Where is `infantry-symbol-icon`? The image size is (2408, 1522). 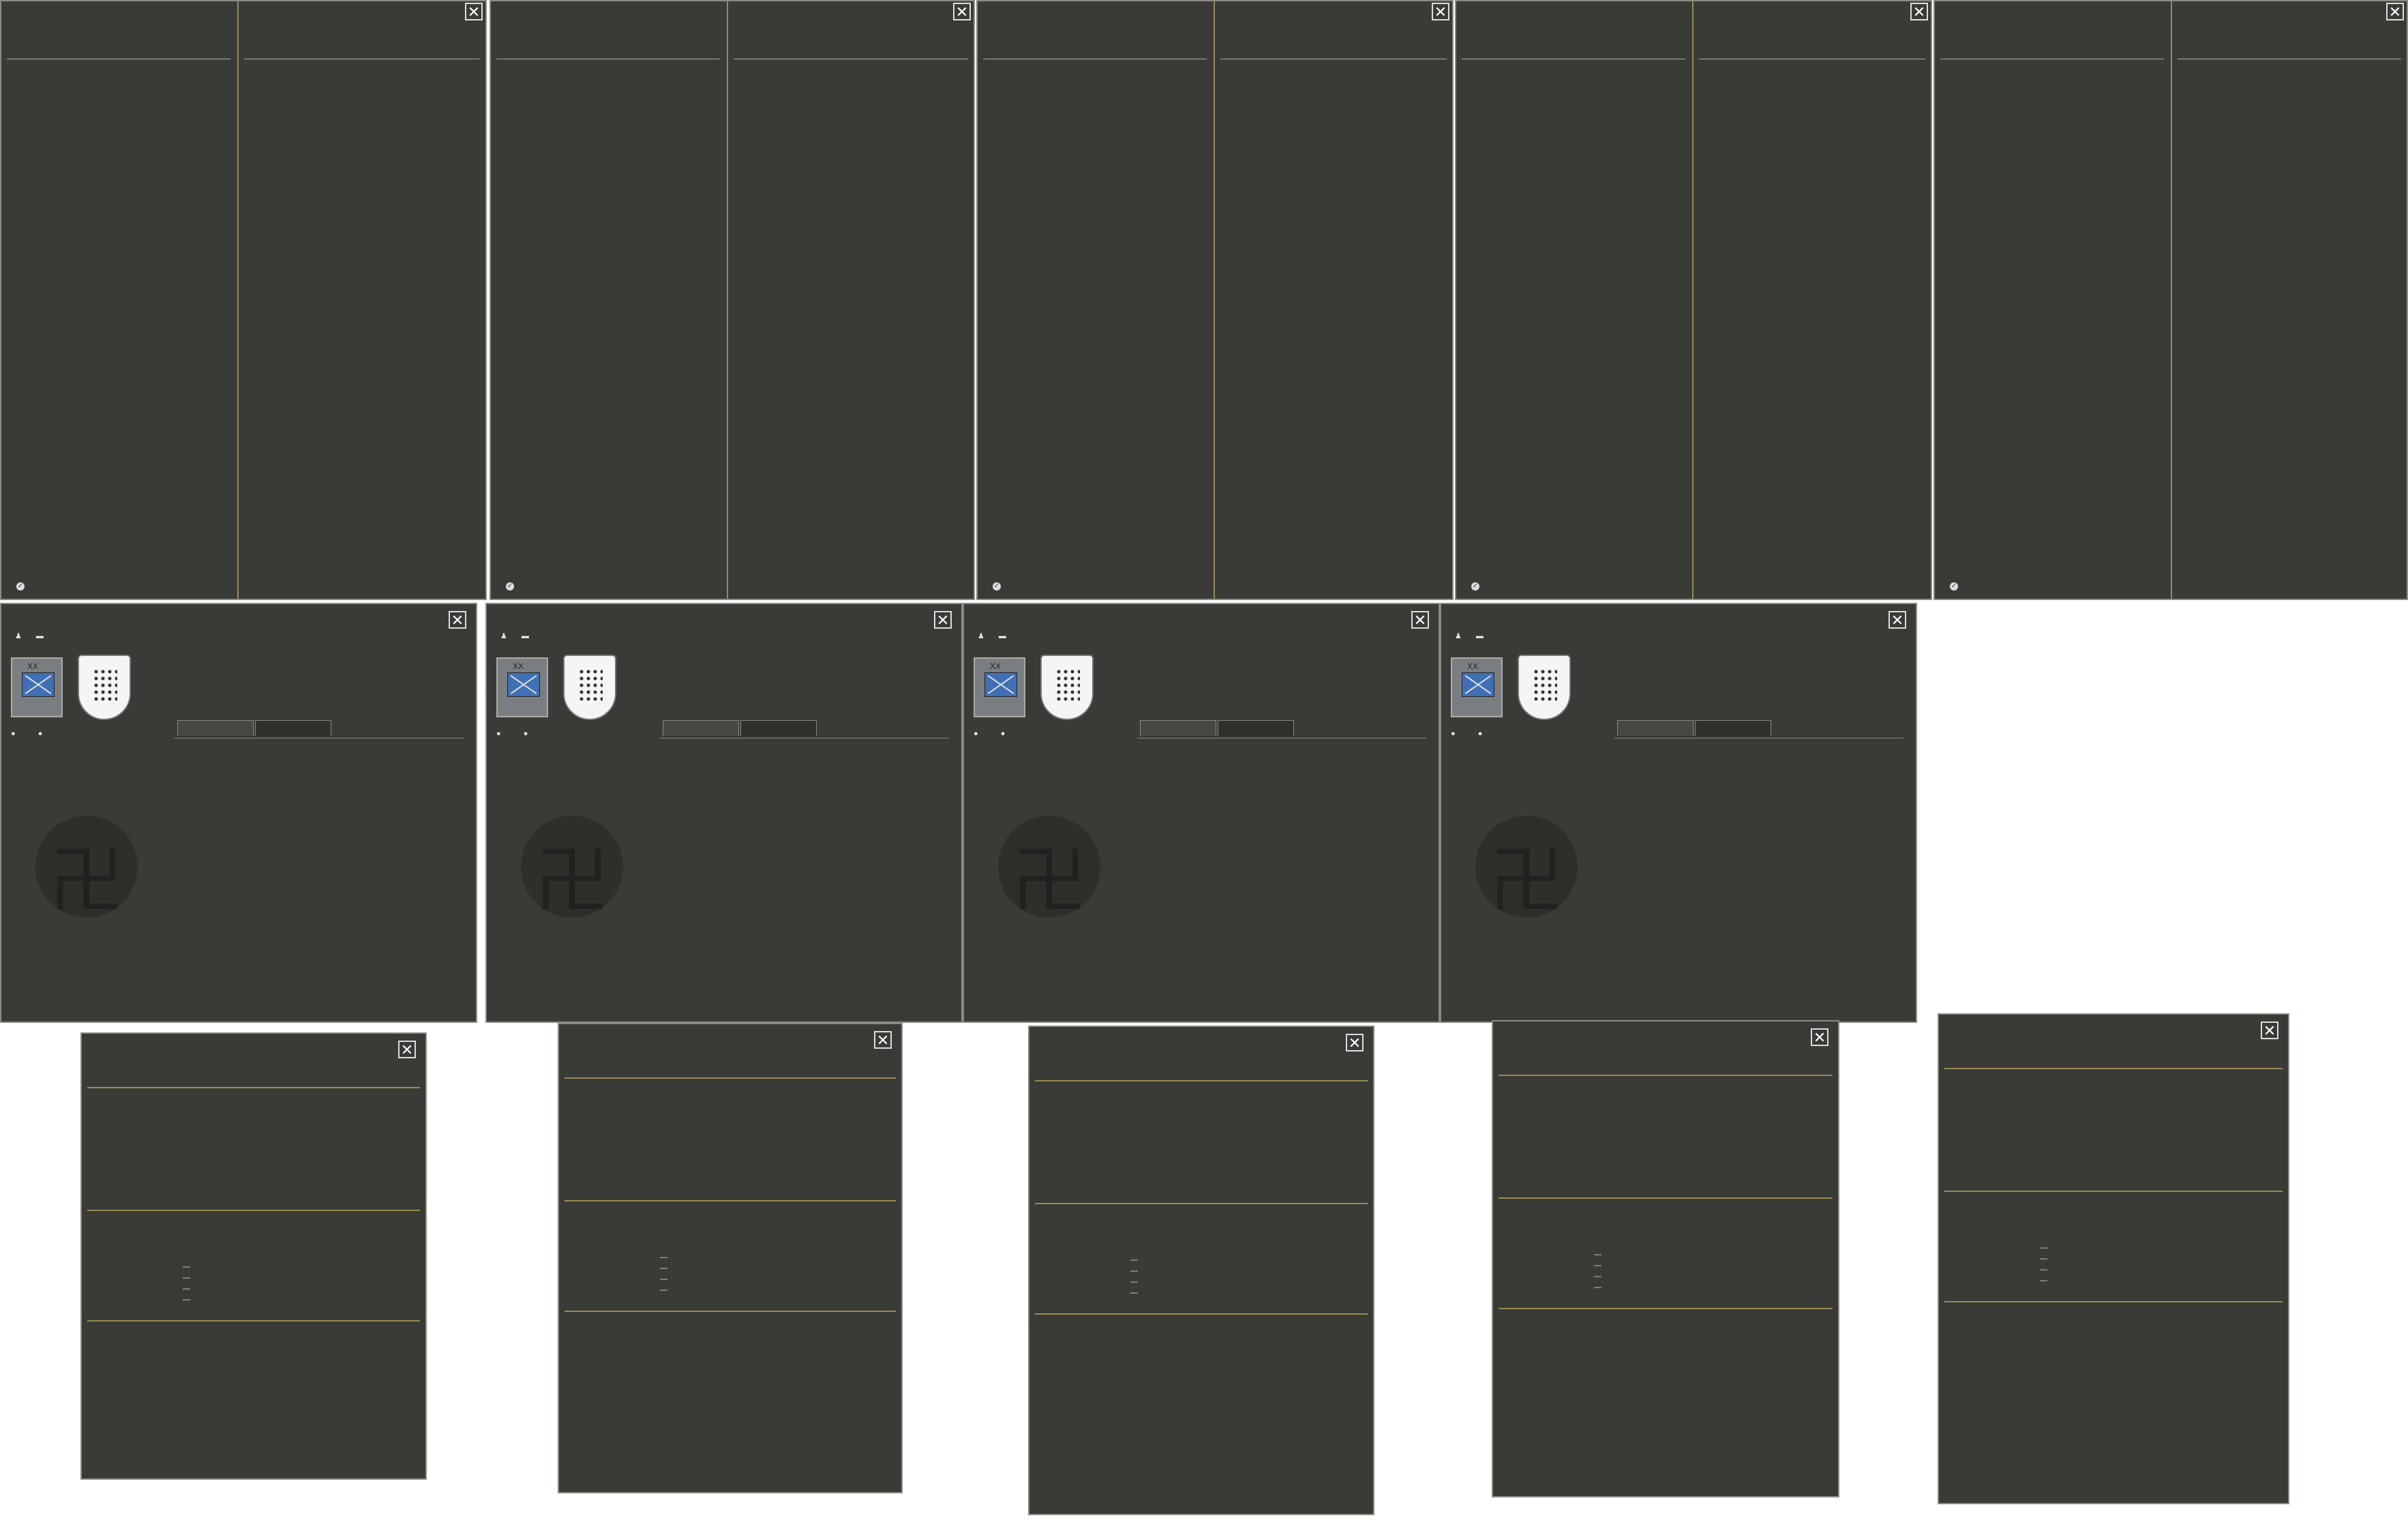 infantry-symbol-icon is located at coordinates (38, 684).